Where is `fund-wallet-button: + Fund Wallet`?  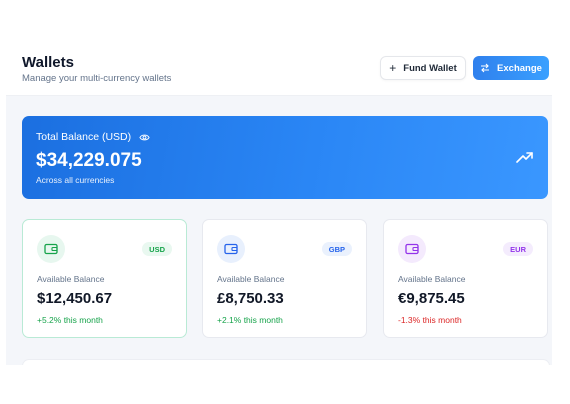
fund-wallet-button: + Fund Wallet is located at coordinates (423, 68).